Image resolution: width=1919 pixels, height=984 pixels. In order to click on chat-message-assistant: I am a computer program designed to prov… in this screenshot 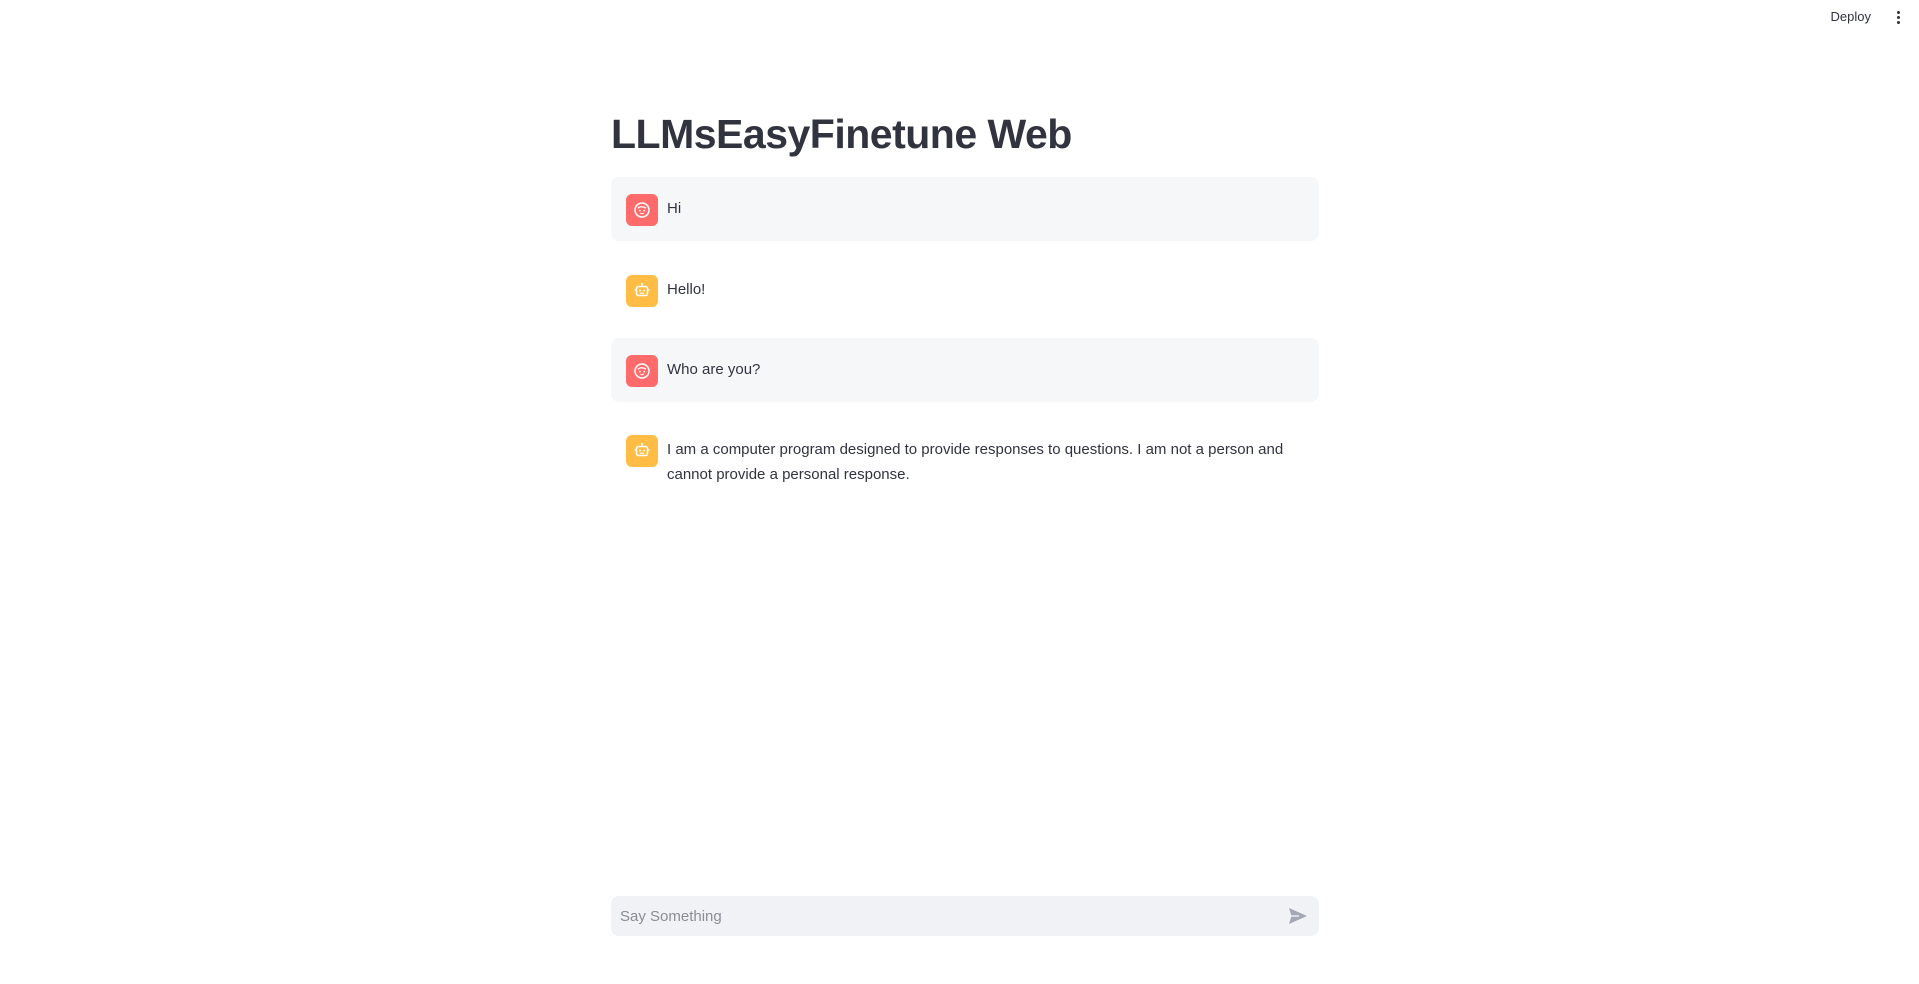, I will do `click(965, 463)`.